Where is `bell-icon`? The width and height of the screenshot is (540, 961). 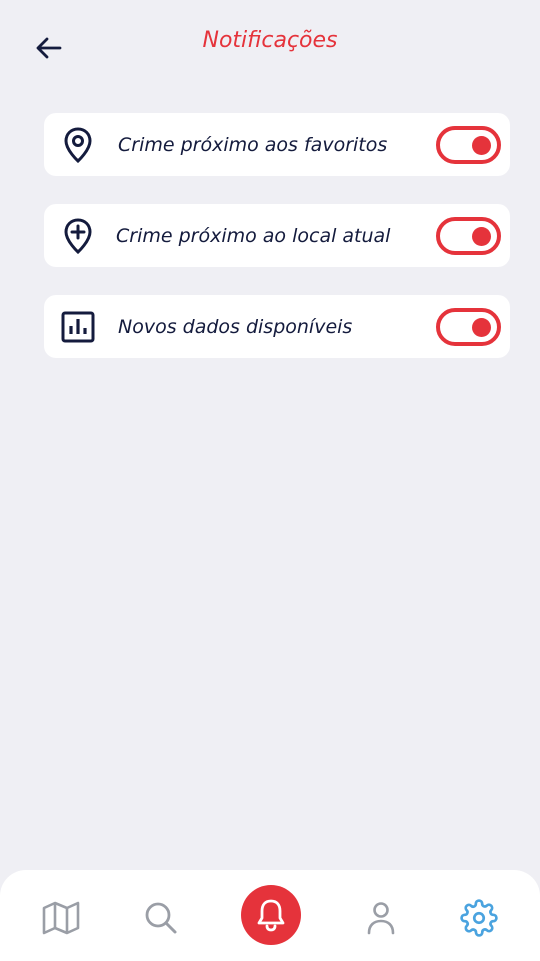 bell-icon is located at coordinates (271, 915).